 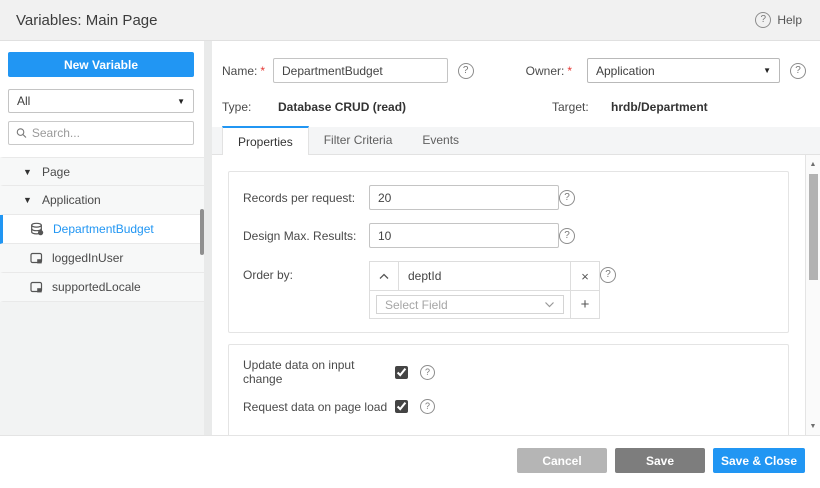 I want to click on search-icon, so click(x=21, y=133).